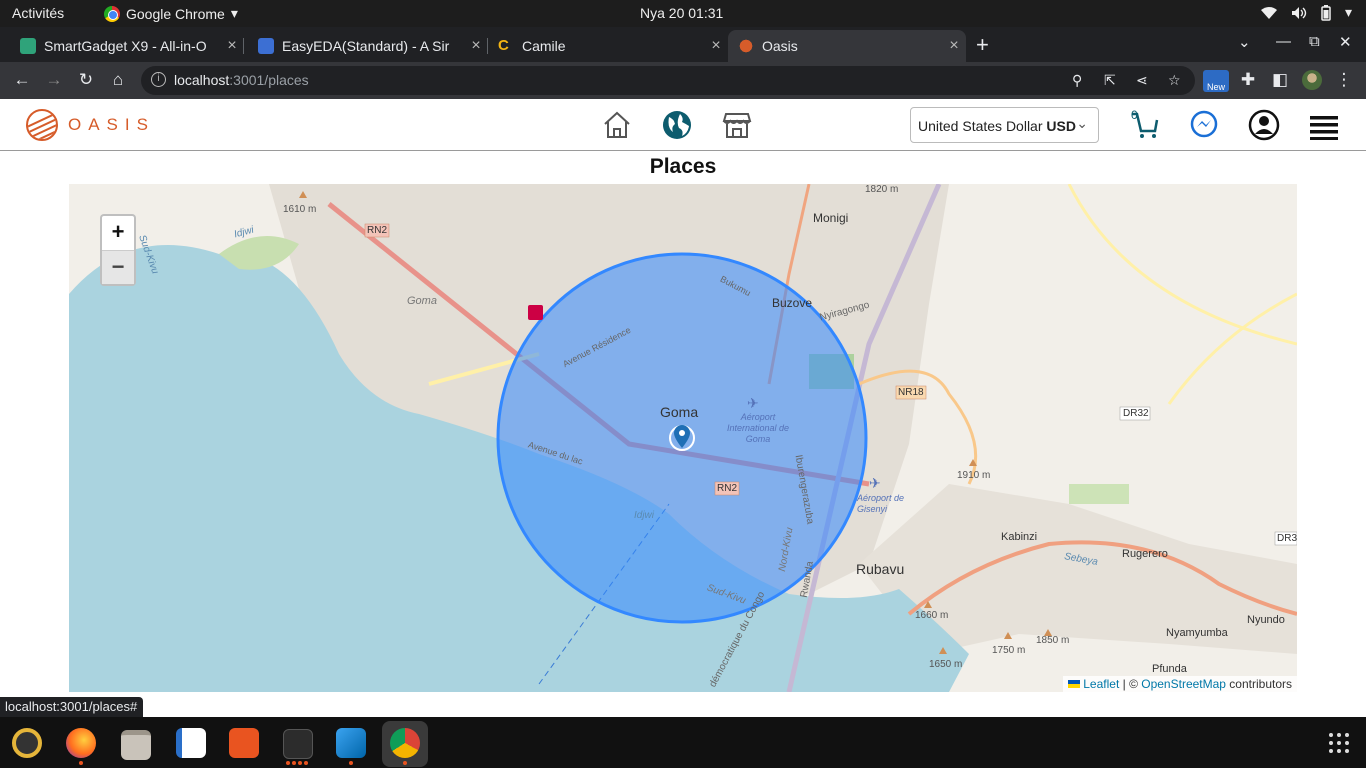 This screenshot has height=768, width=1366. Describe the element at coordinates (377, 230) in the screenshot. I see `road-shield-rn2-top: RN2` at that location.